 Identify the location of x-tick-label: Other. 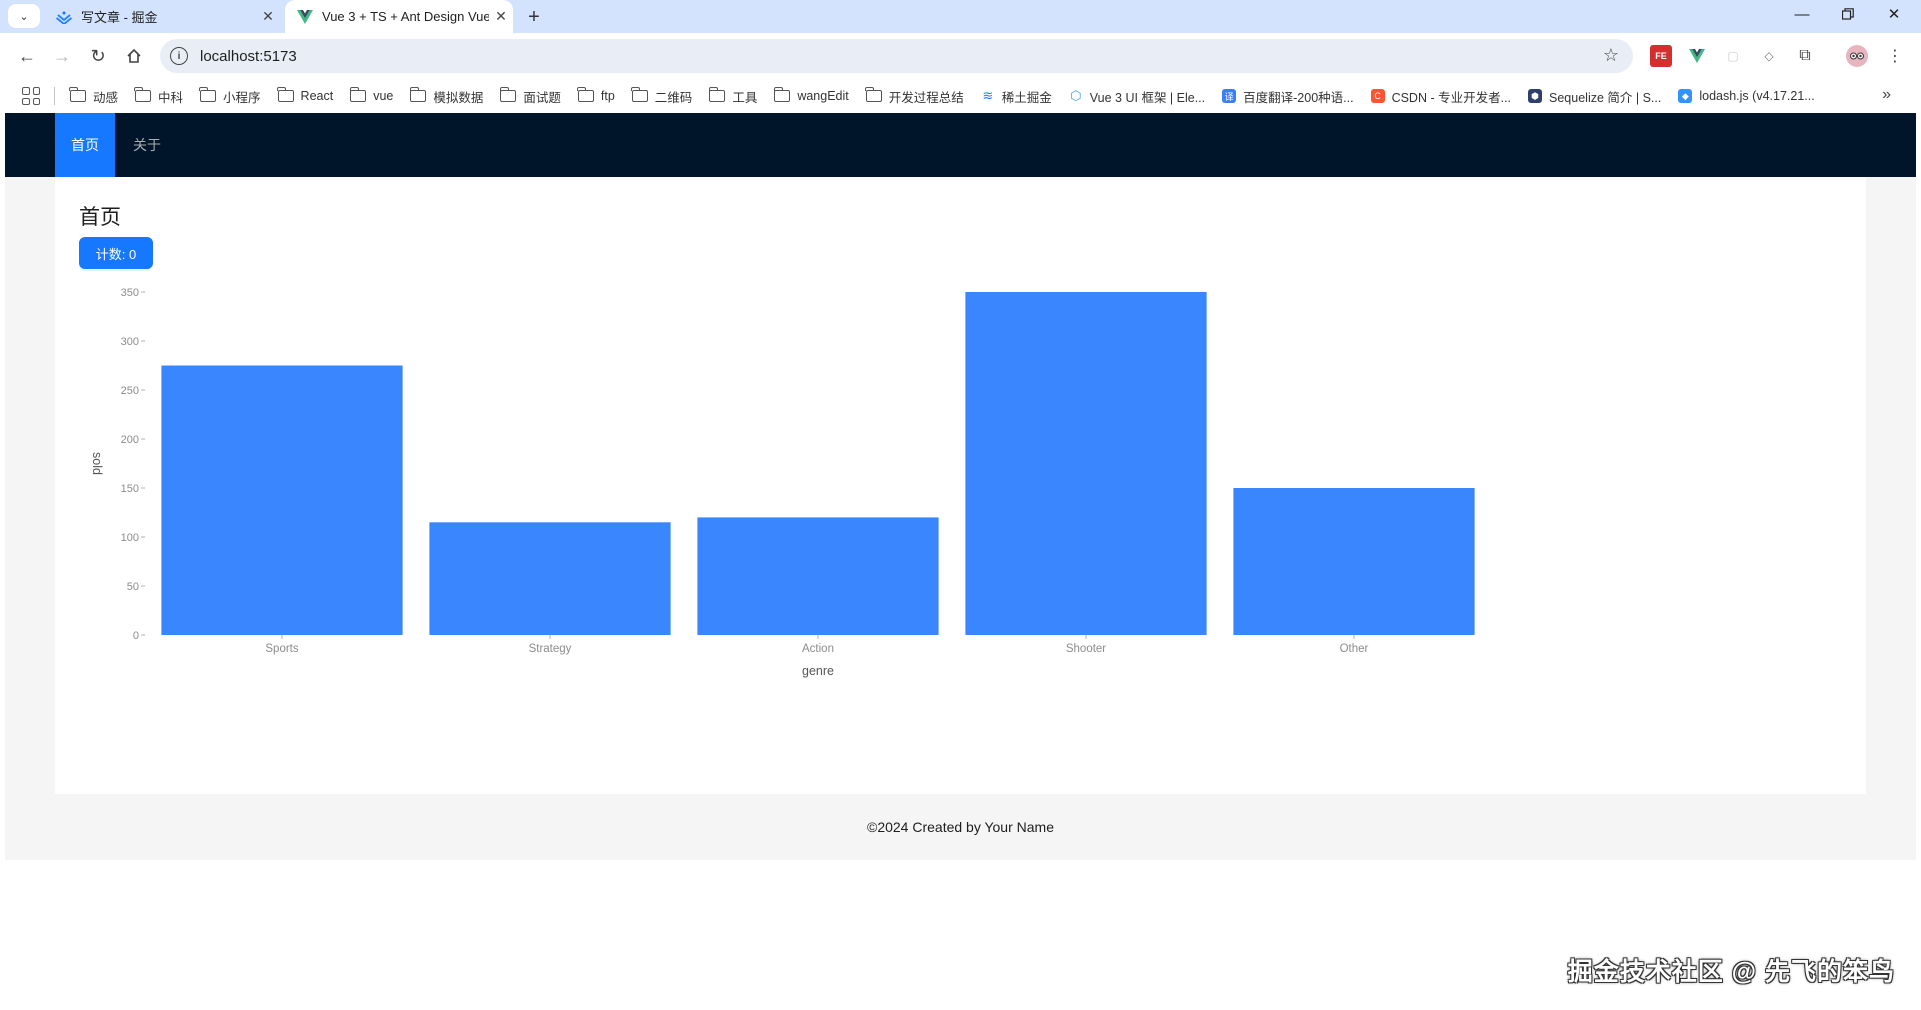
(1354, 649).